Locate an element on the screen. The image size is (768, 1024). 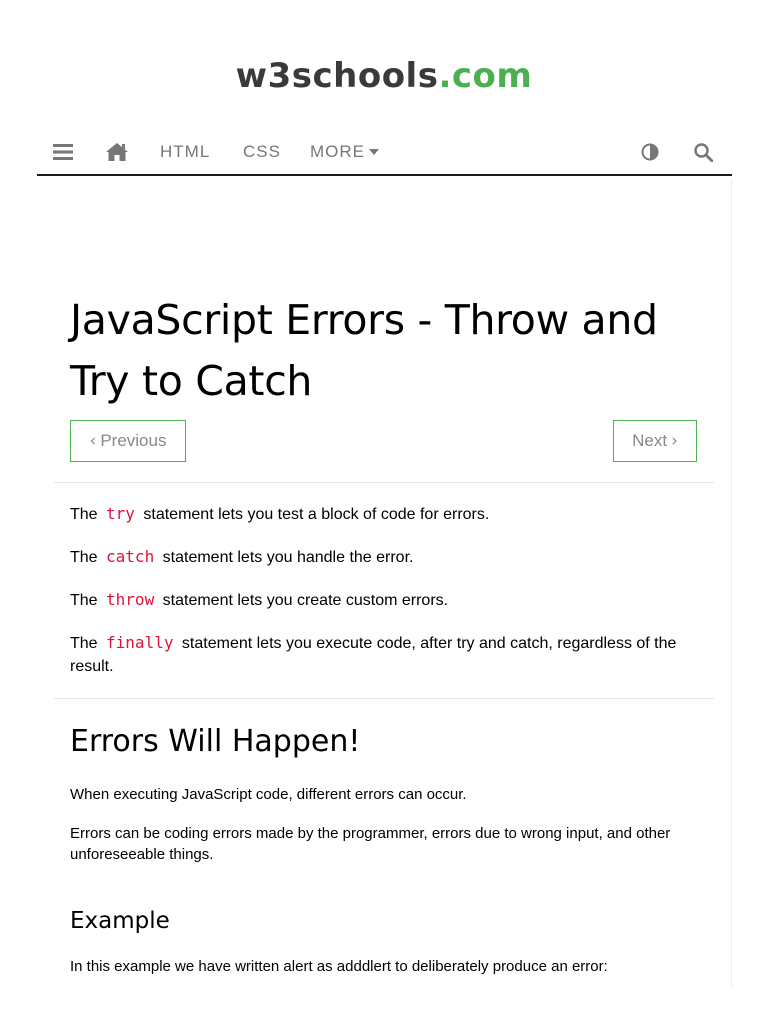
logo-main-text: w3schools is located at coordinates (337, 76).